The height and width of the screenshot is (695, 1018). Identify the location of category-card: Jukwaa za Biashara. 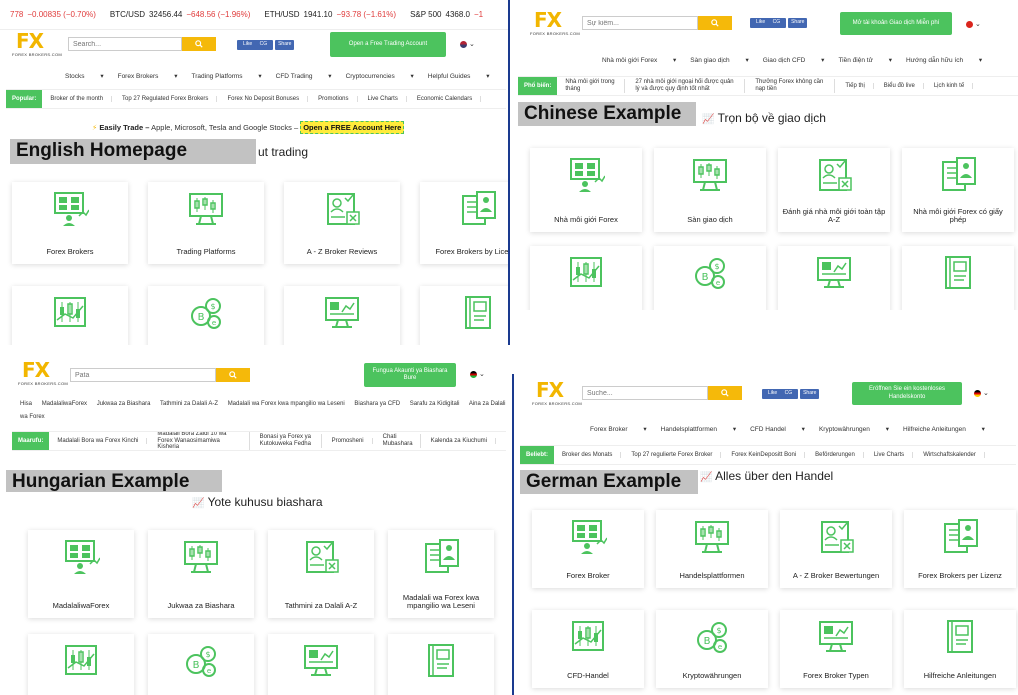
(201, 574).